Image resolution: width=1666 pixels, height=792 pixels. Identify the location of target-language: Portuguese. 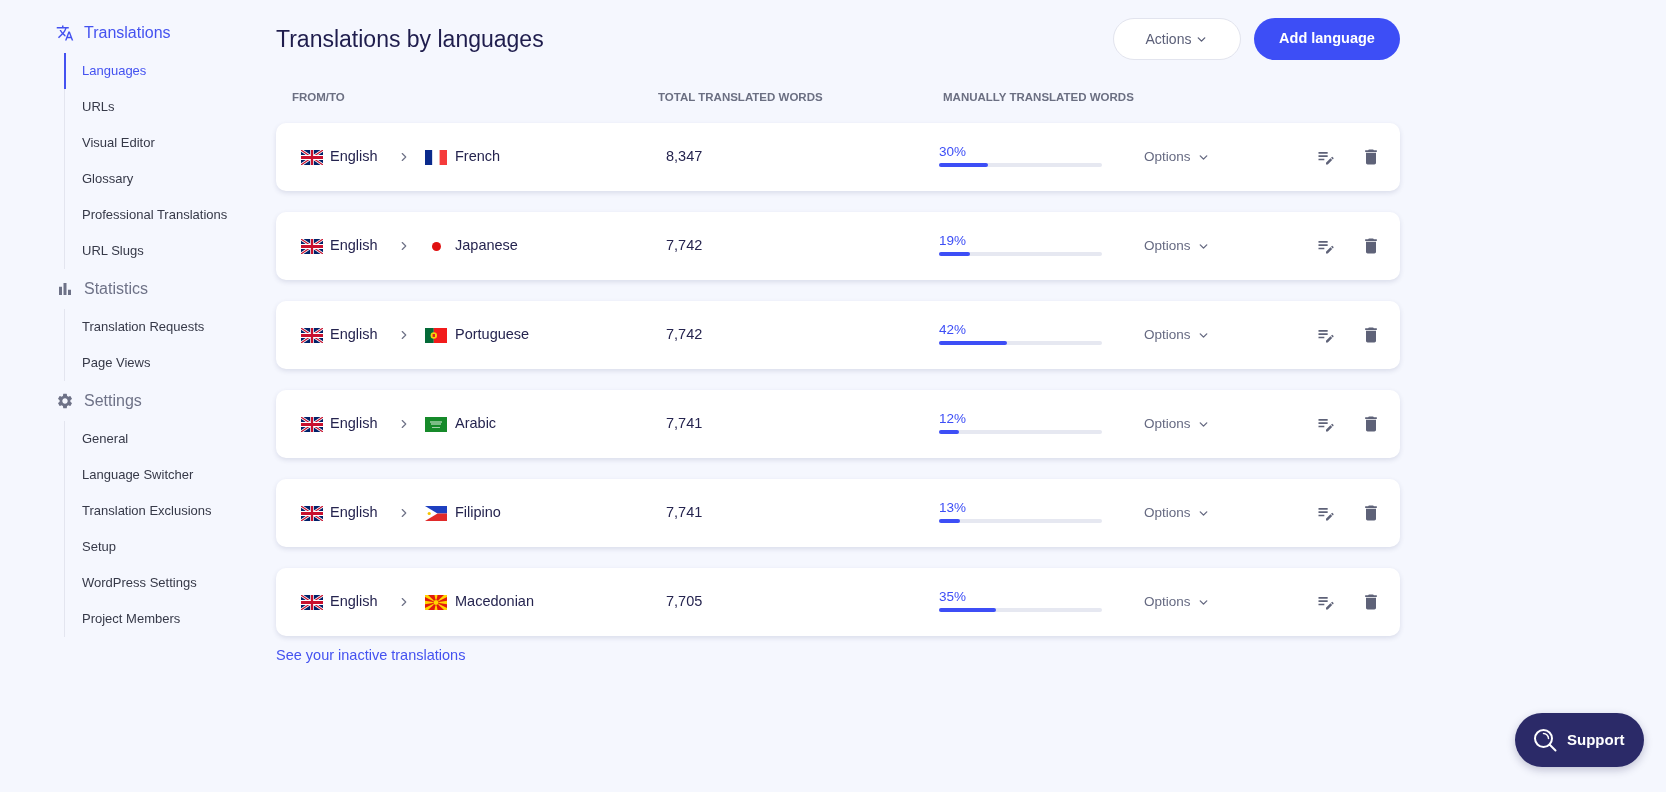
(492, 335).